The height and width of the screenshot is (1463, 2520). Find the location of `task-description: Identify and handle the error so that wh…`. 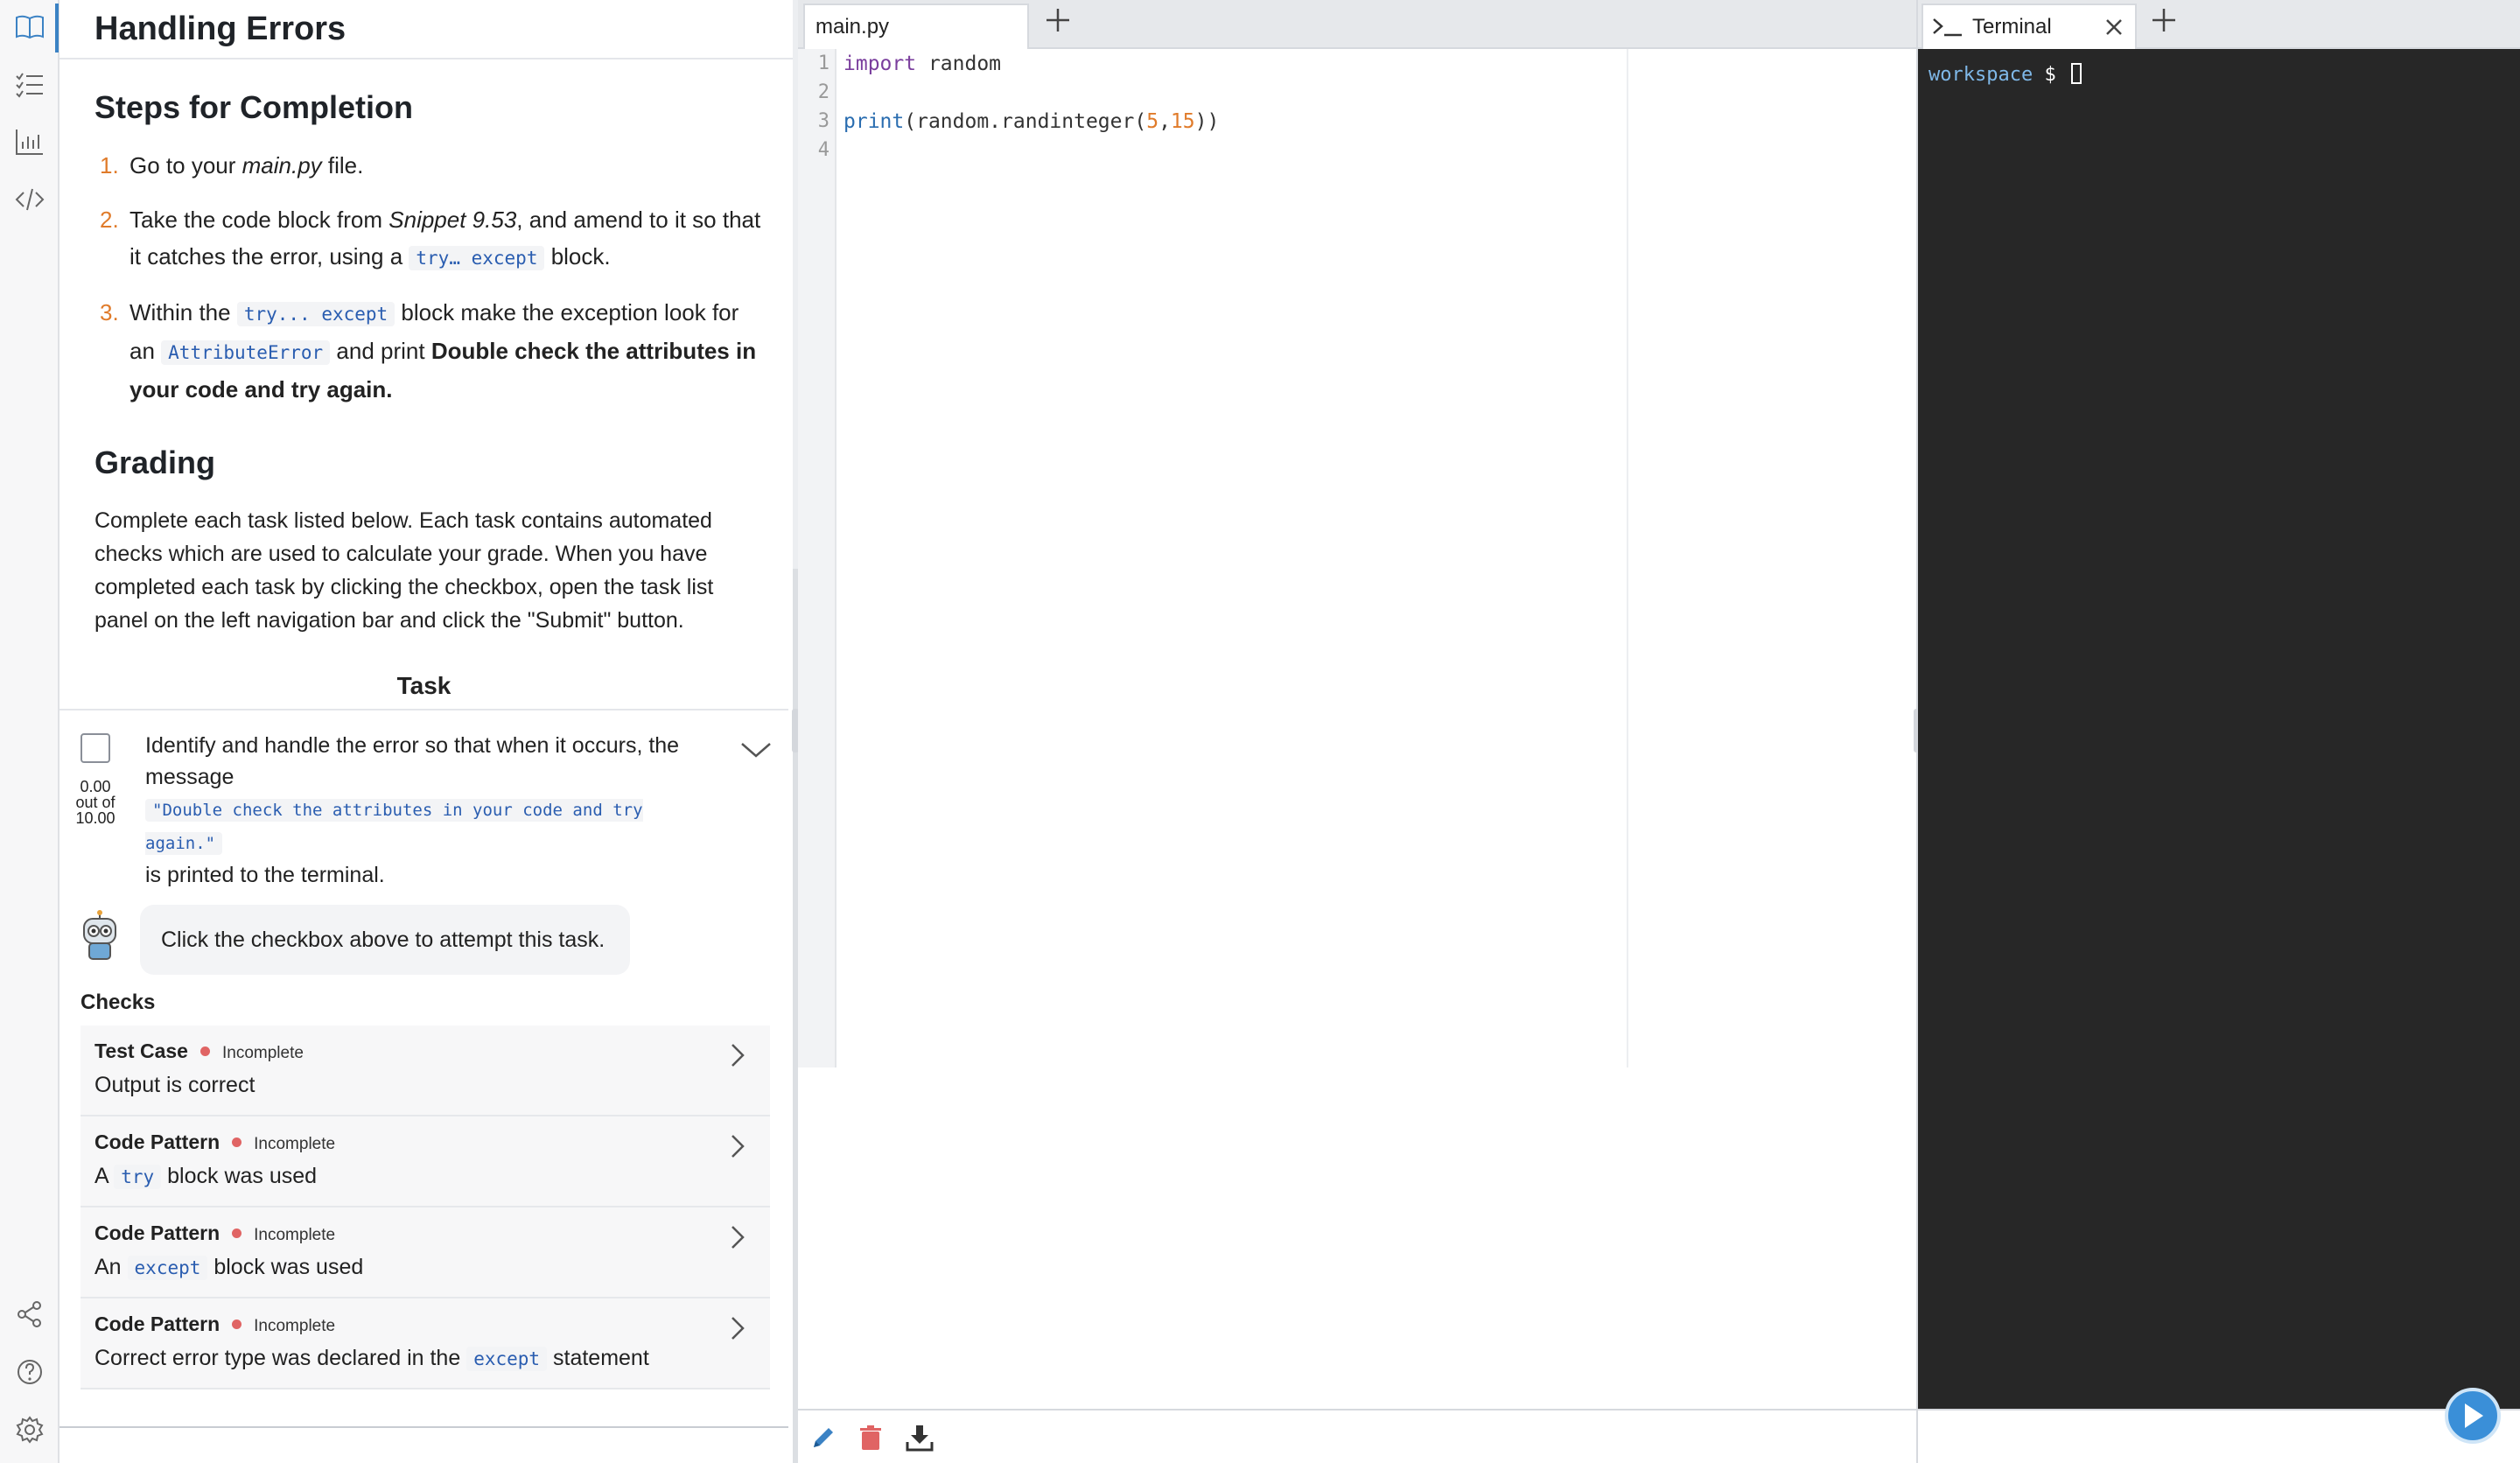

task-description: Identify and handle the error so that wh… is located at coordinates (412, 810).